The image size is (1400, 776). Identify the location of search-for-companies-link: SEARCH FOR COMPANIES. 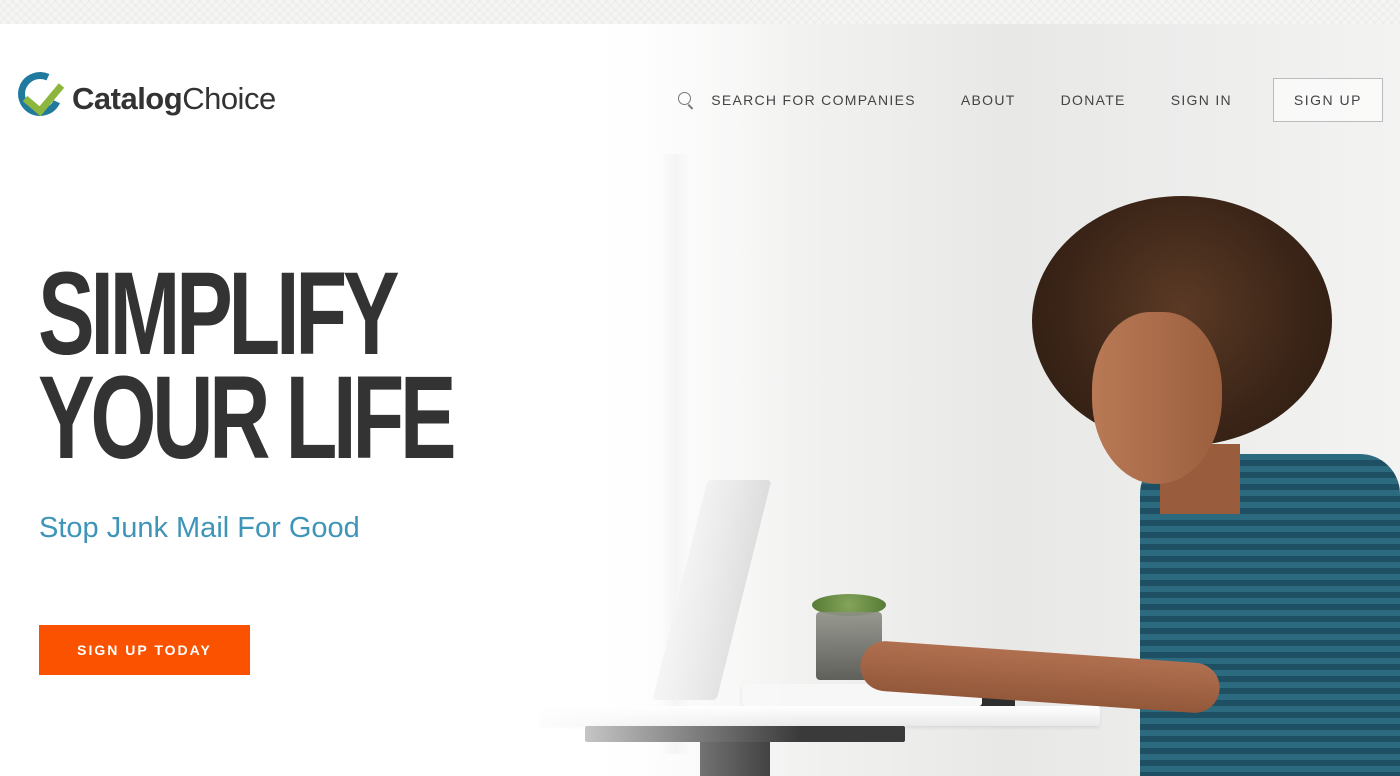
(797, 101).